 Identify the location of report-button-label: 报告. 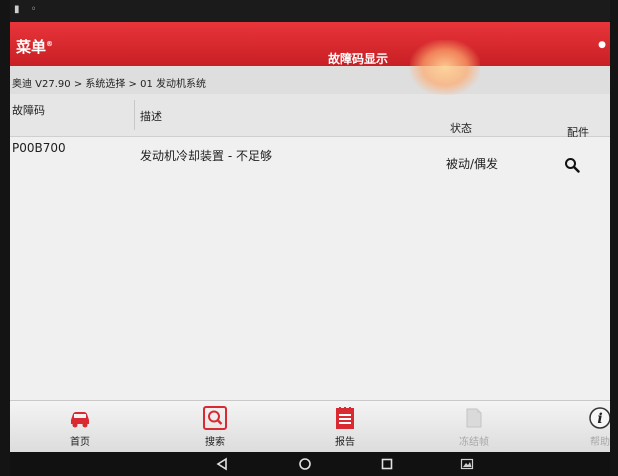
(345, 442).